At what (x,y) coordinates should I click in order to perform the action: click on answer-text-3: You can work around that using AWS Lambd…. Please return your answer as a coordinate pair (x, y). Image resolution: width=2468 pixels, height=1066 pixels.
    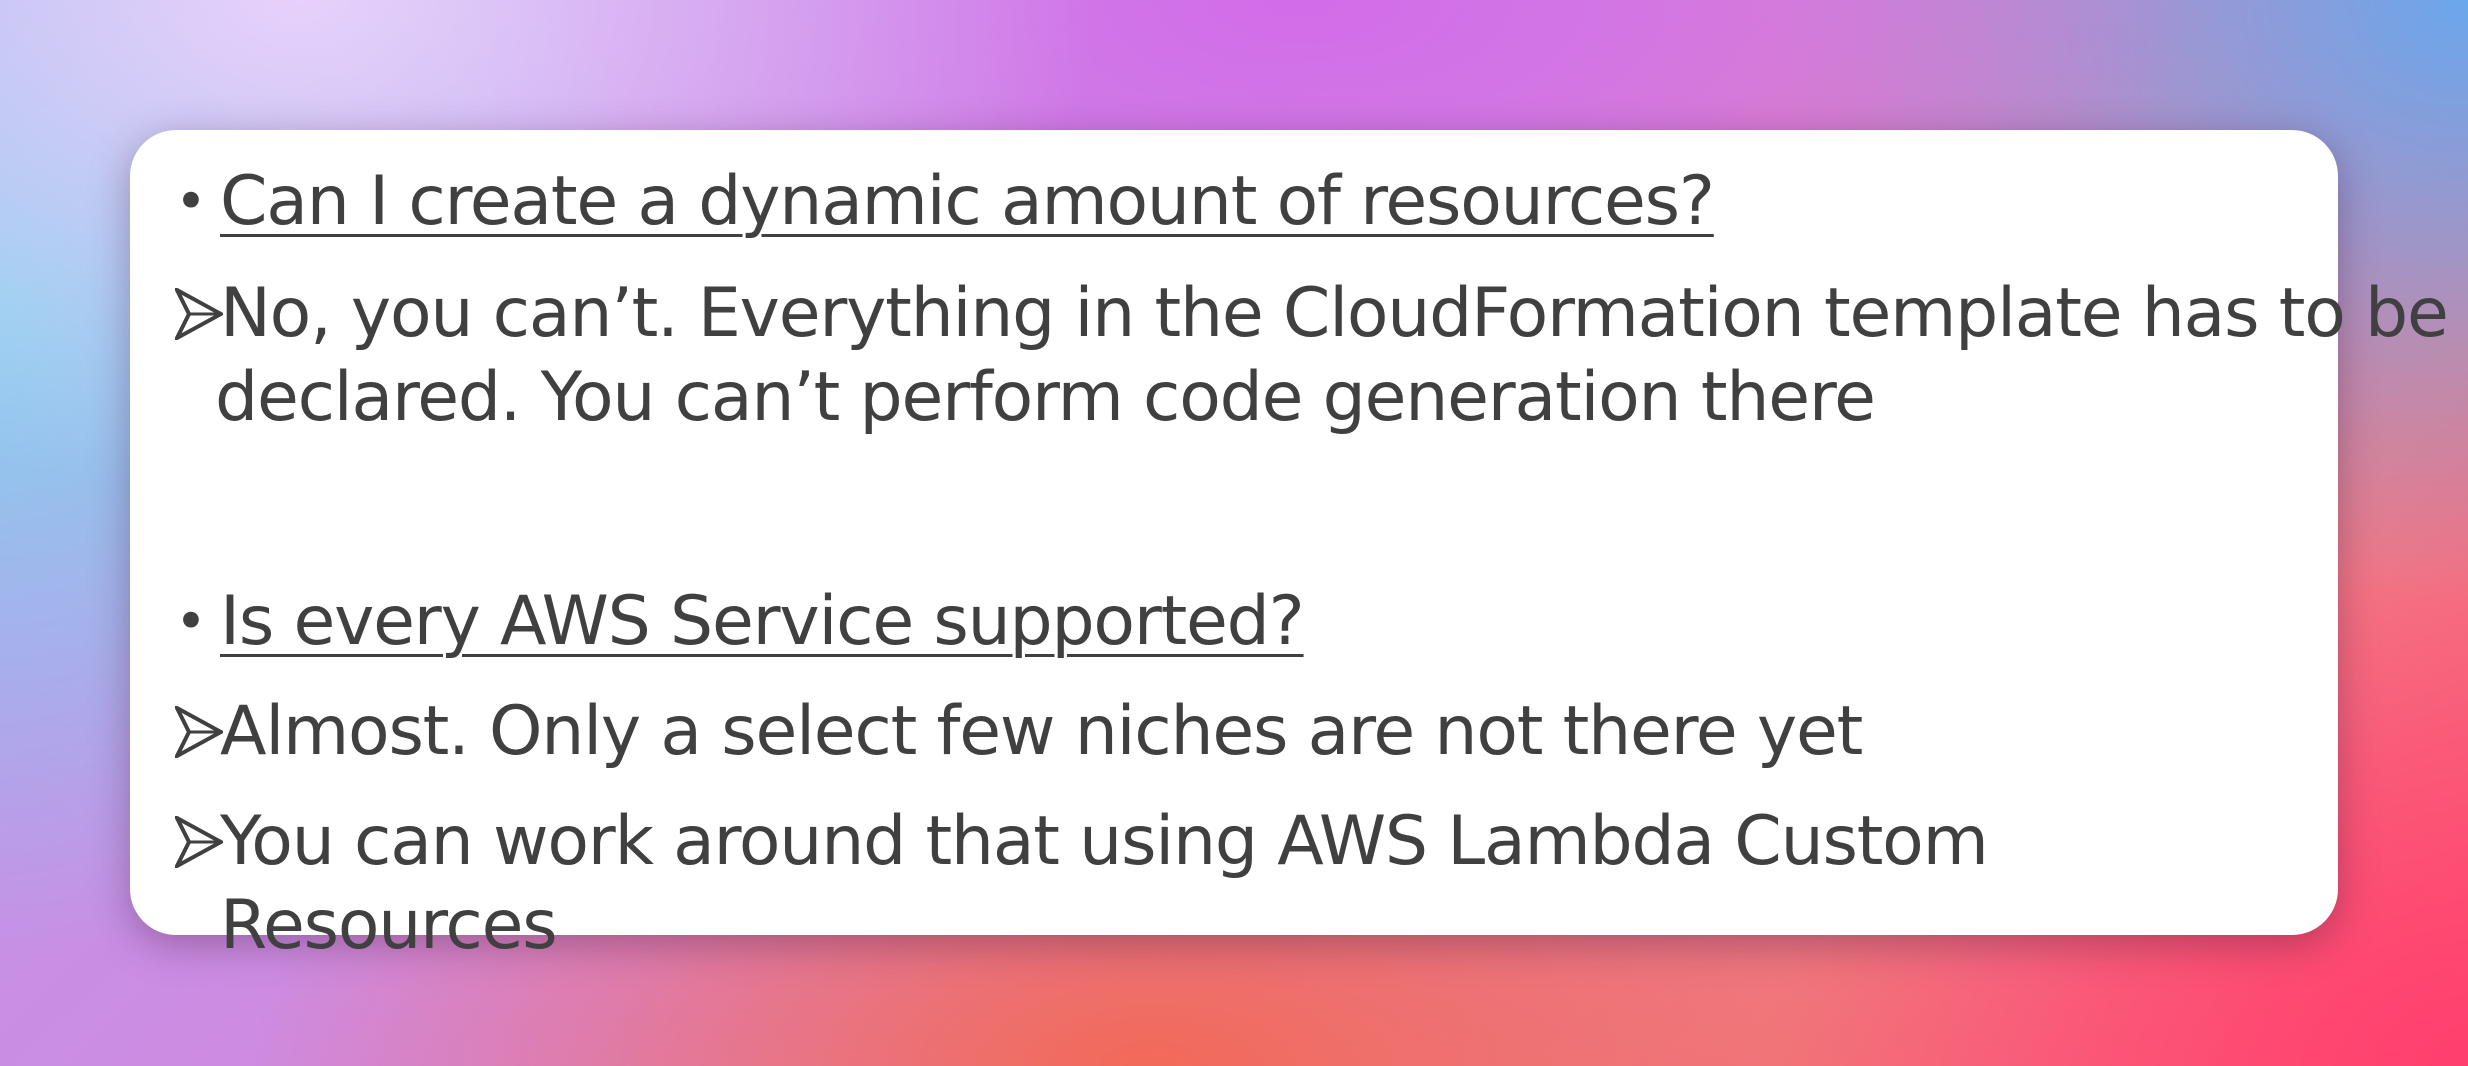
    Looking at the image, I should click on (1104, 883).